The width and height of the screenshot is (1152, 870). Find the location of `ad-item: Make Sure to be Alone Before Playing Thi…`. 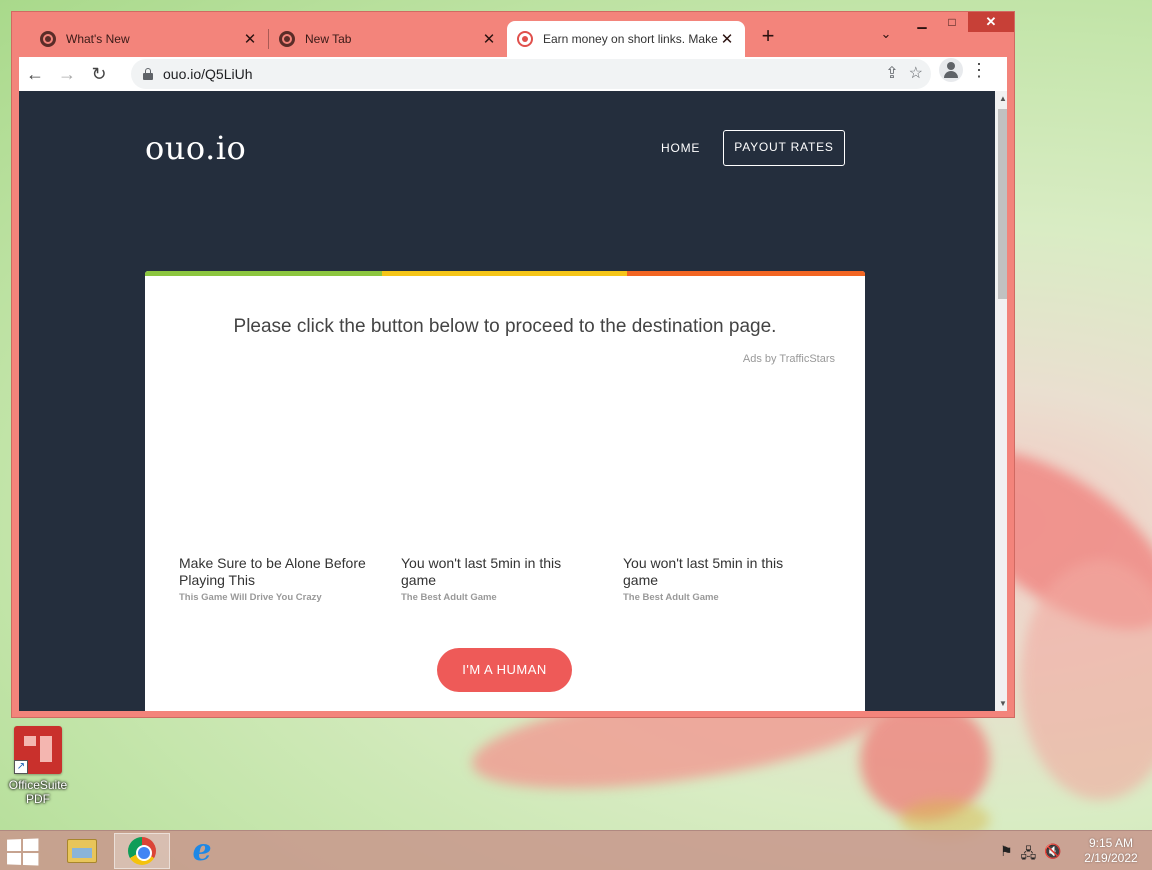

ad-item: Make Sure to be Alone Before Playing Thi… is located at coordinates (274, 579).